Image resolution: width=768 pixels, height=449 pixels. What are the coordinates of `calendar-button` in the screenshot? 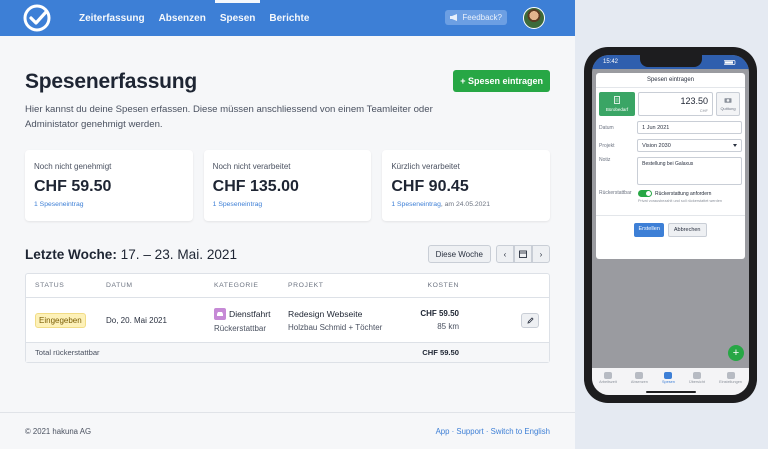 It's located at (523, 254).